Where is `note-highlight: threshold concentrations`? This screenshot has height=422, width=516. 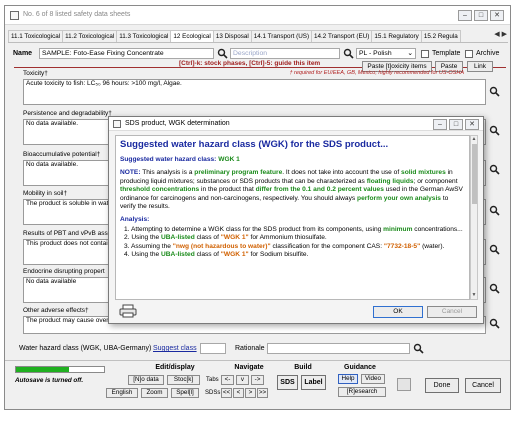
note-highlight: threshold concentrations is located at coordinates (160, 190).